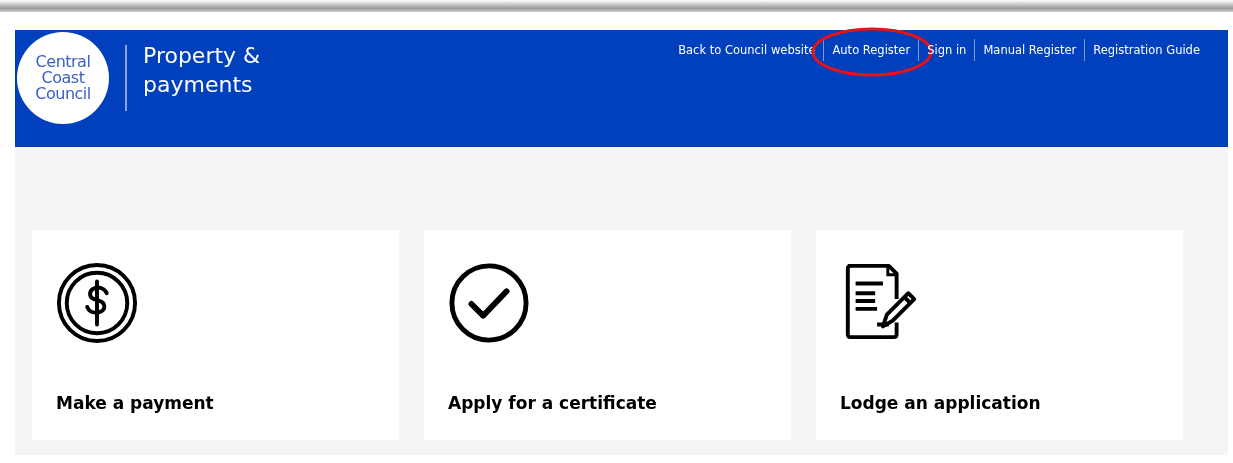 This screenshot has height=463, width=1233. Describe the element at coordinates (1146, 50) in the screenshot. I see `nav-link: Registration Guide` at that location.